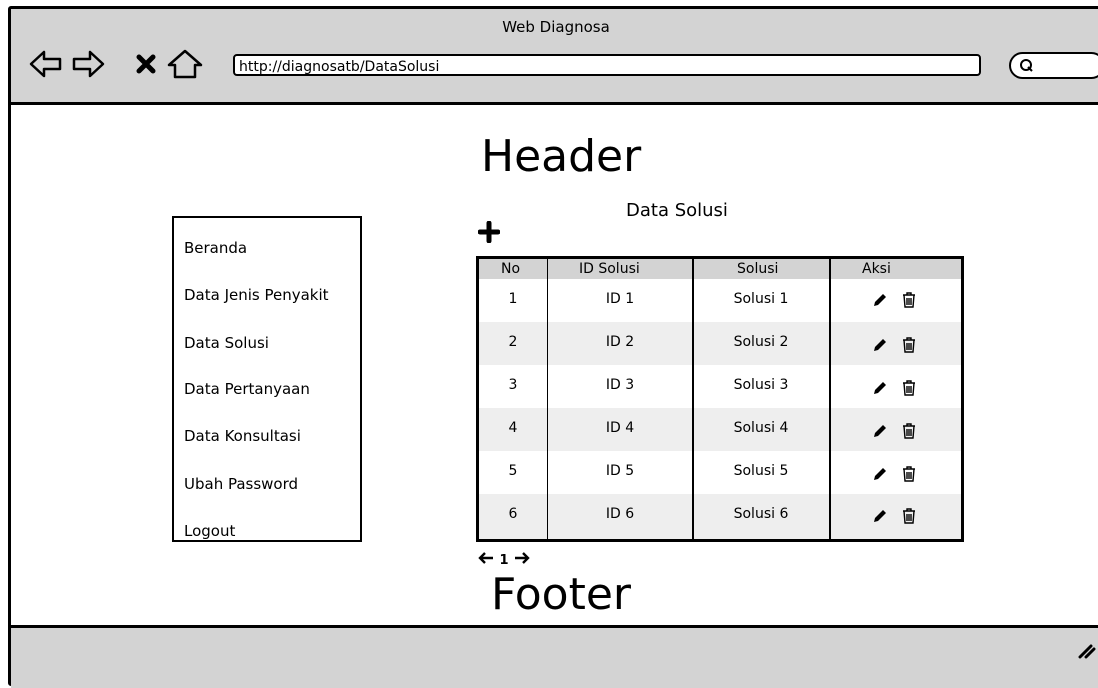 This screenshot has width=1098, height=688. Describe the element at coordinates (511, 269) in the screenshot. I see `column-header-no: No` at that location.